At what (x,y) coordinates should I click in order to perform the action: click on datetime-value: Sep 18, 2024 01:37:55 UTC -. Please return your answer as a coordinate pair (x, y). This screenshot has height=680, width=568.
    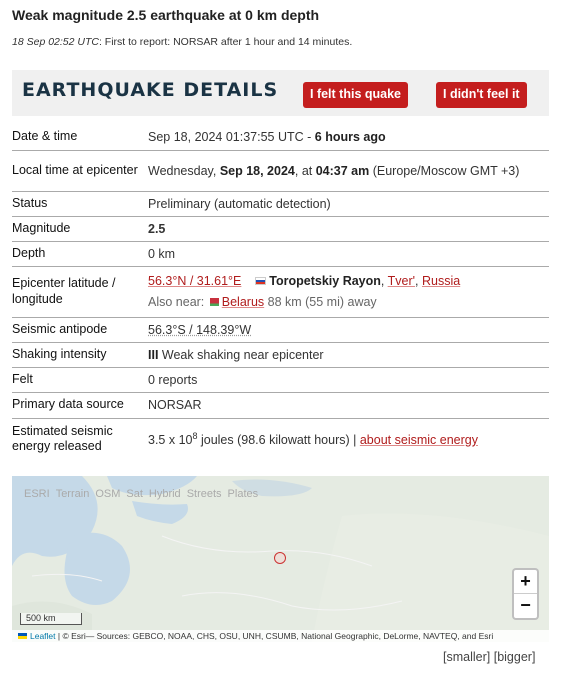
    Looking at the image, I should click on (231, 136).